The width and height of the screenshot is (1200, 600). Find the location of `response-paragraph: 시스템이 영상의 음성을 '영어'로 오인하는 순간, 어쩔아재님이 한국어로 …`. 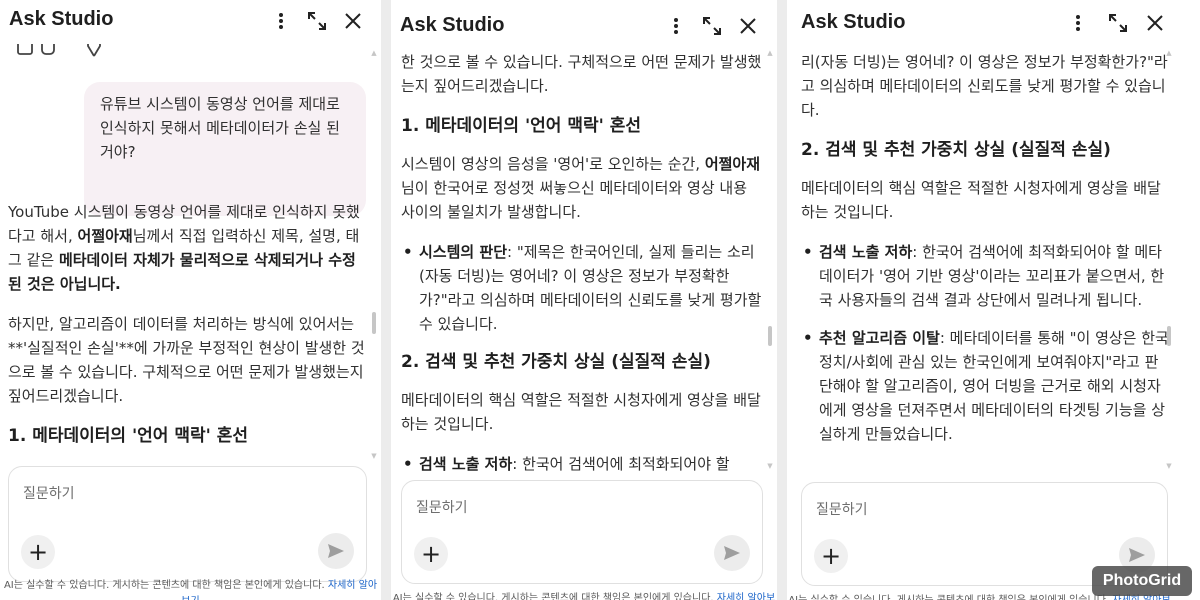

response-paragraph: 시스템이 영상의 음성을 '영어'로 오인하는 순간, 어쩔아재님이 한국어로 … is located at coordinates (581, 188).